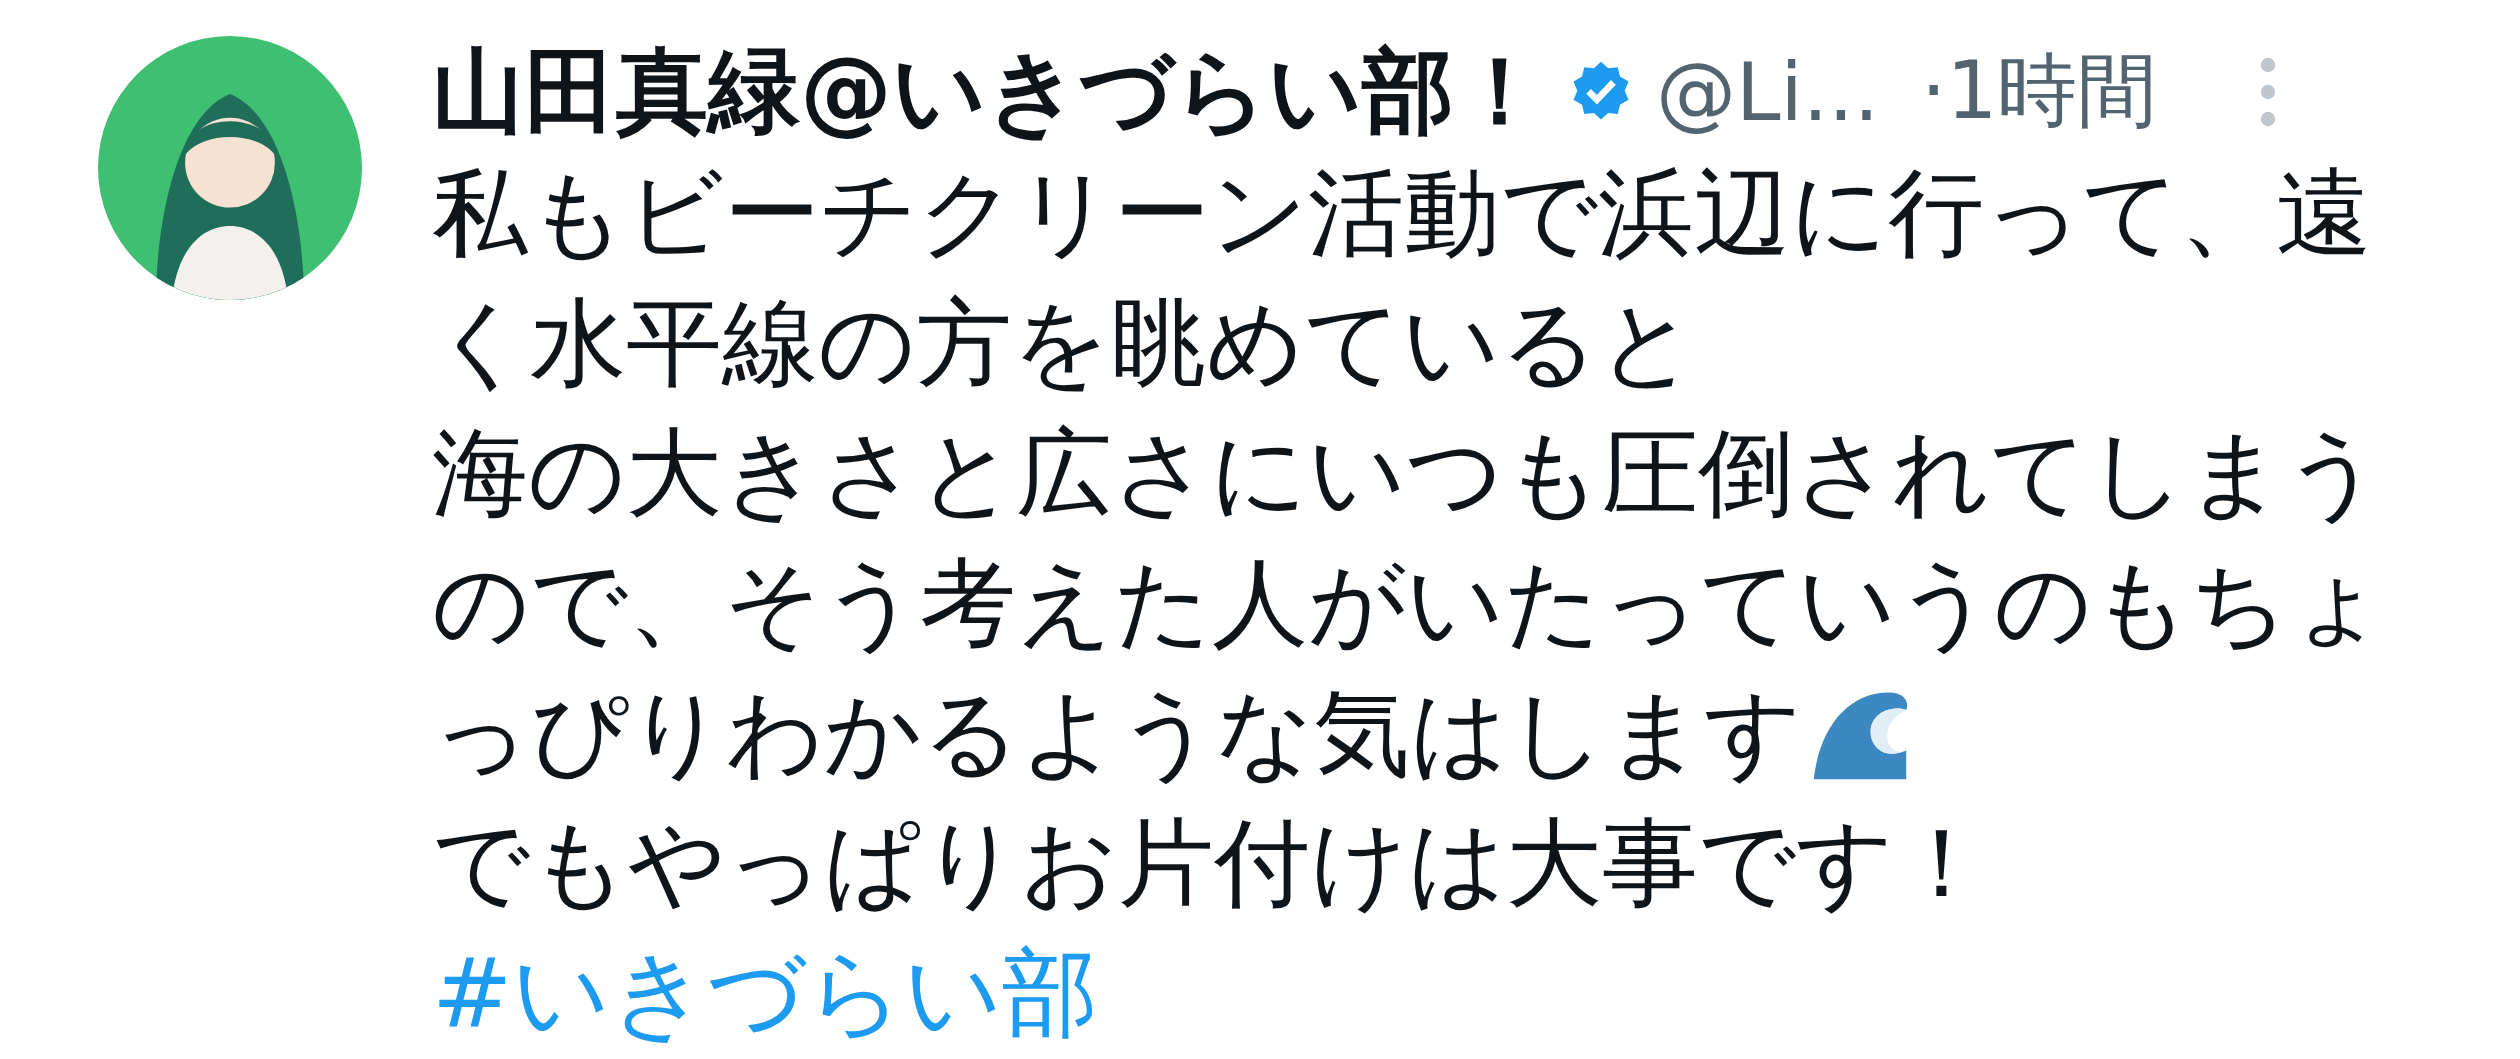 This screenshot has width=2520, height=1059. What do you see at coordinates (1117, 733) in the screenshot?
I see `post-text-line: っぴりわかるような気はします` at bounding box center [1117, 733].